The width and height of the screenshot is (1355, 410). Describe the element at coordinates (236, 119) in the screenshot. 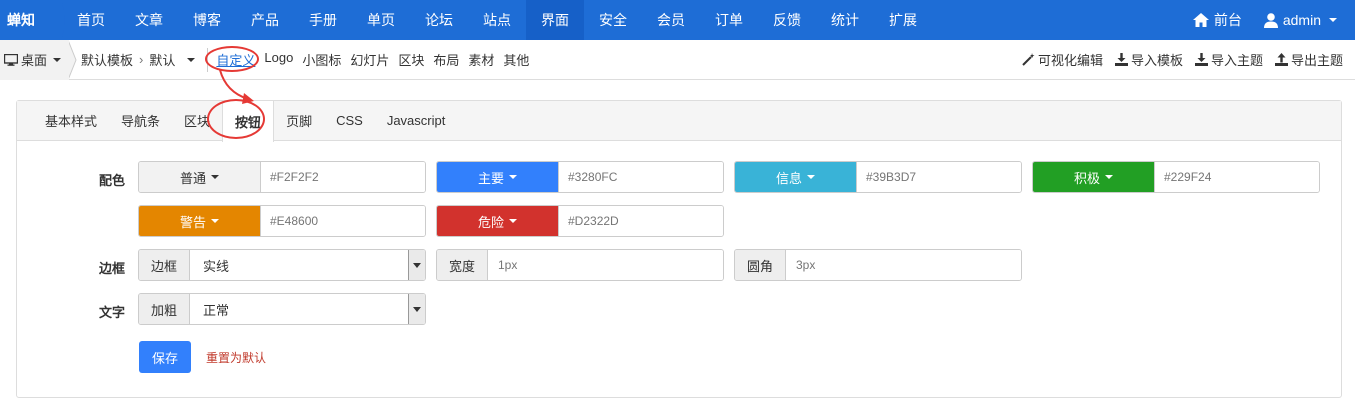

I see `highlight-circle` at that location.